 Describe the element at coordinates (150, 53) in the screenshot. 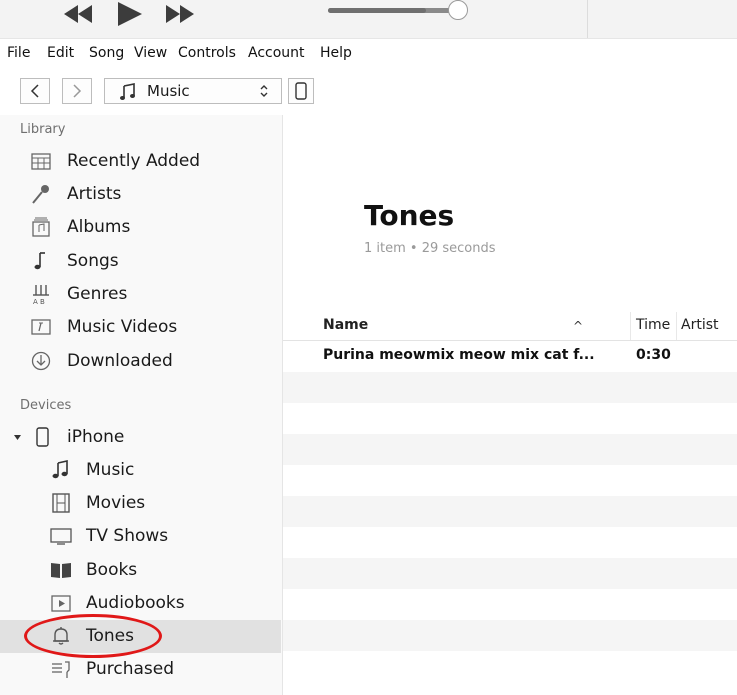

I see `menu-view: View` at that location.